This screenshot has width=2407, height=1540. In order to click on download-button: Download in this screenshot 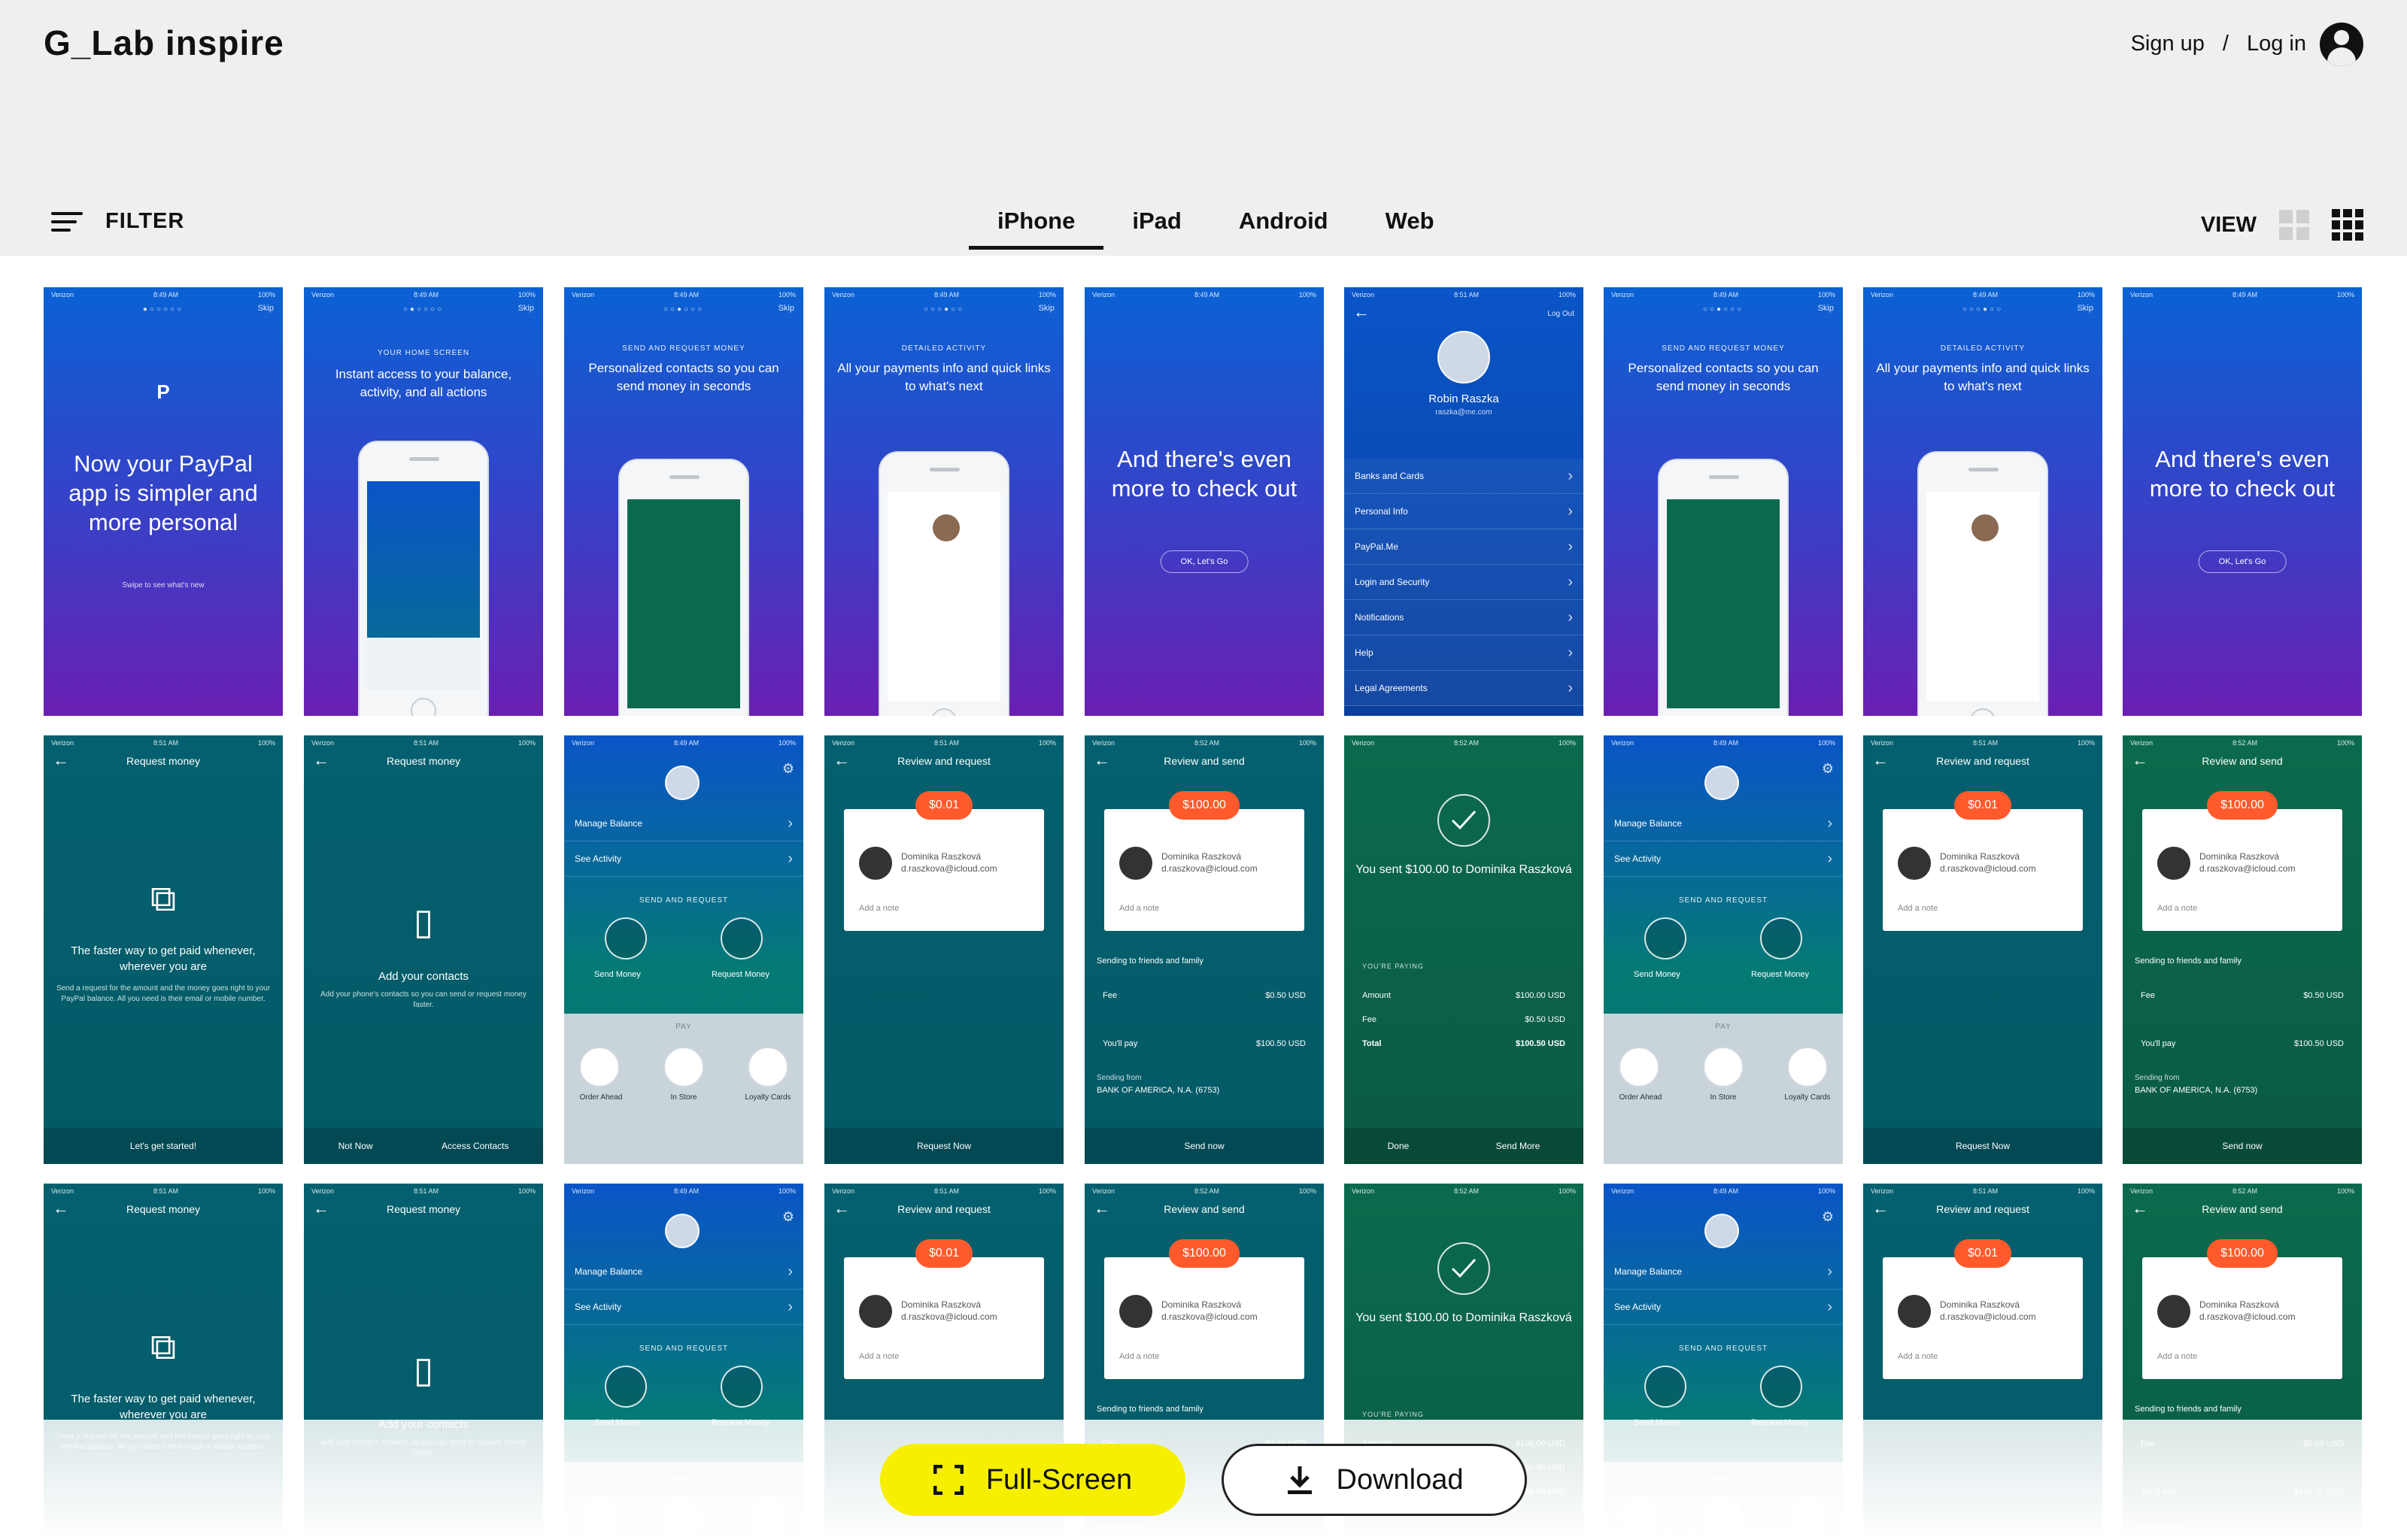, I will do `click(1374, 1480)`.